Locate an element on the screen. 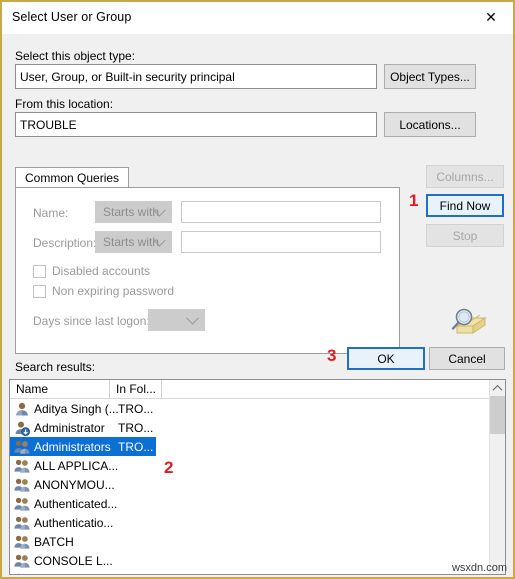 This screenshot has height=579, width=515. user-icon is located at coordinates (22, 409).